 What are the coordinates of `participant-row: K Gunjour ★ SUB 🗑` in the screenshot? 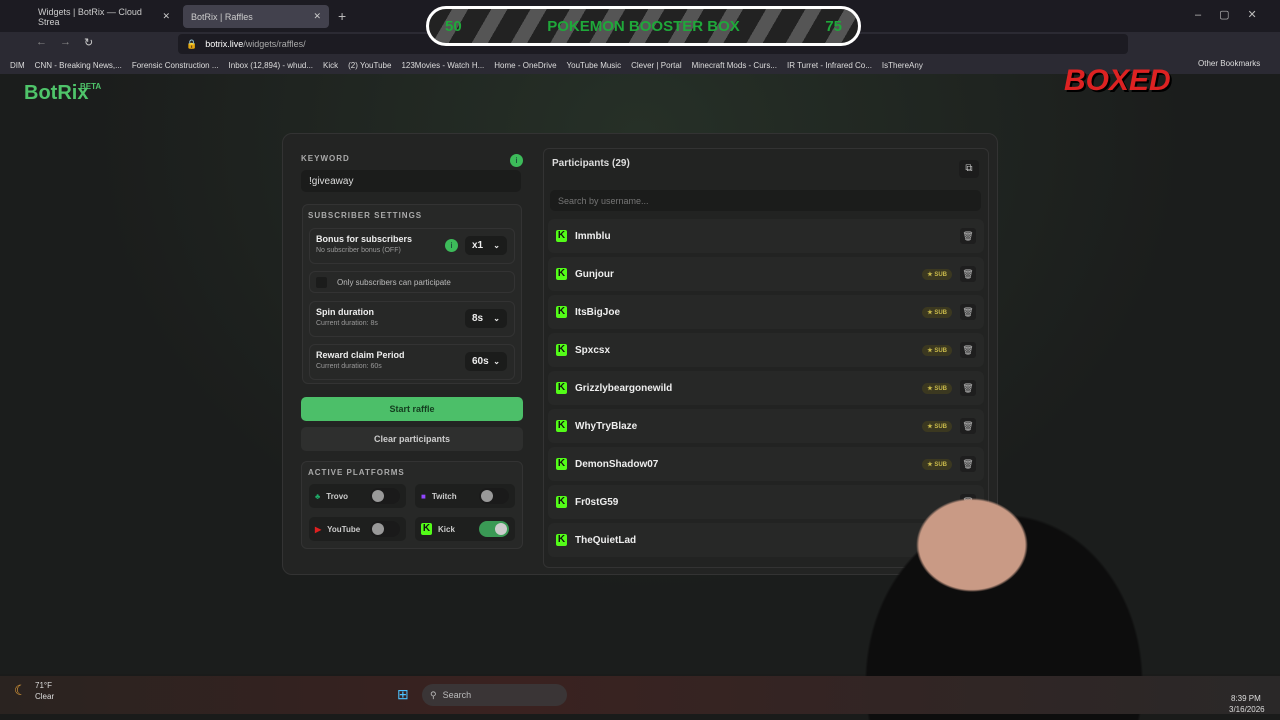 It's located at (766, 274).